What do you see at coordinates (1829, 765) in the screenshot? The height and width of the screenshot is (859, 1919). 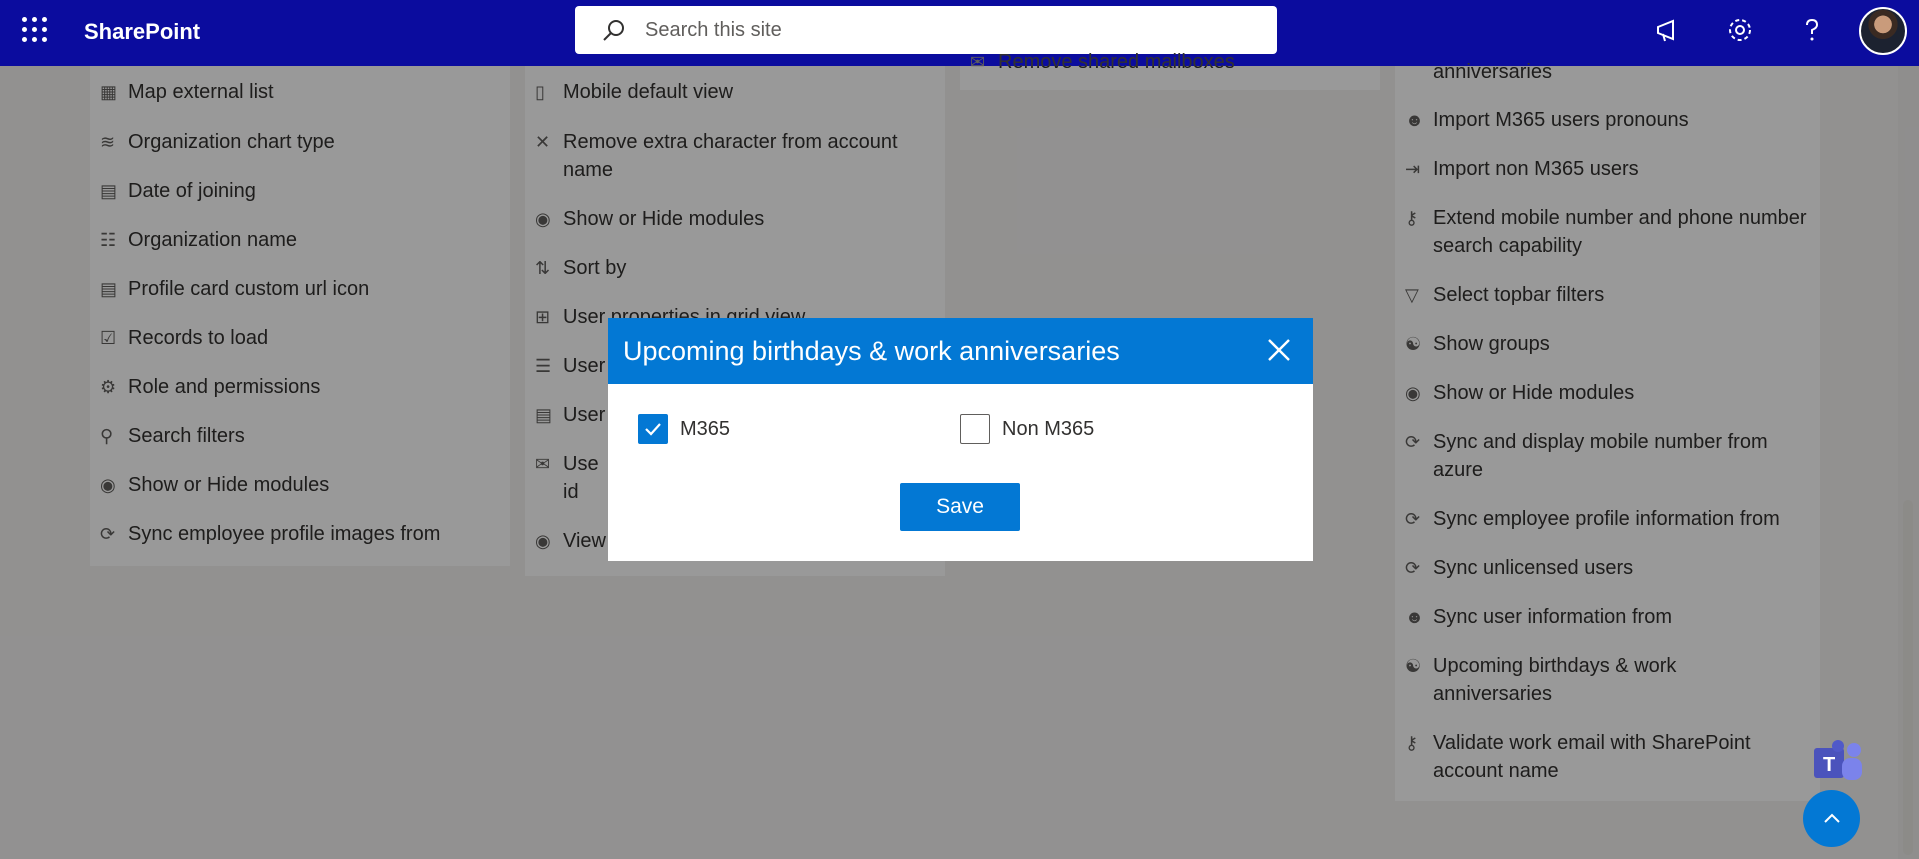 I see `svg-text: T` at bounding box center [1829, 765].